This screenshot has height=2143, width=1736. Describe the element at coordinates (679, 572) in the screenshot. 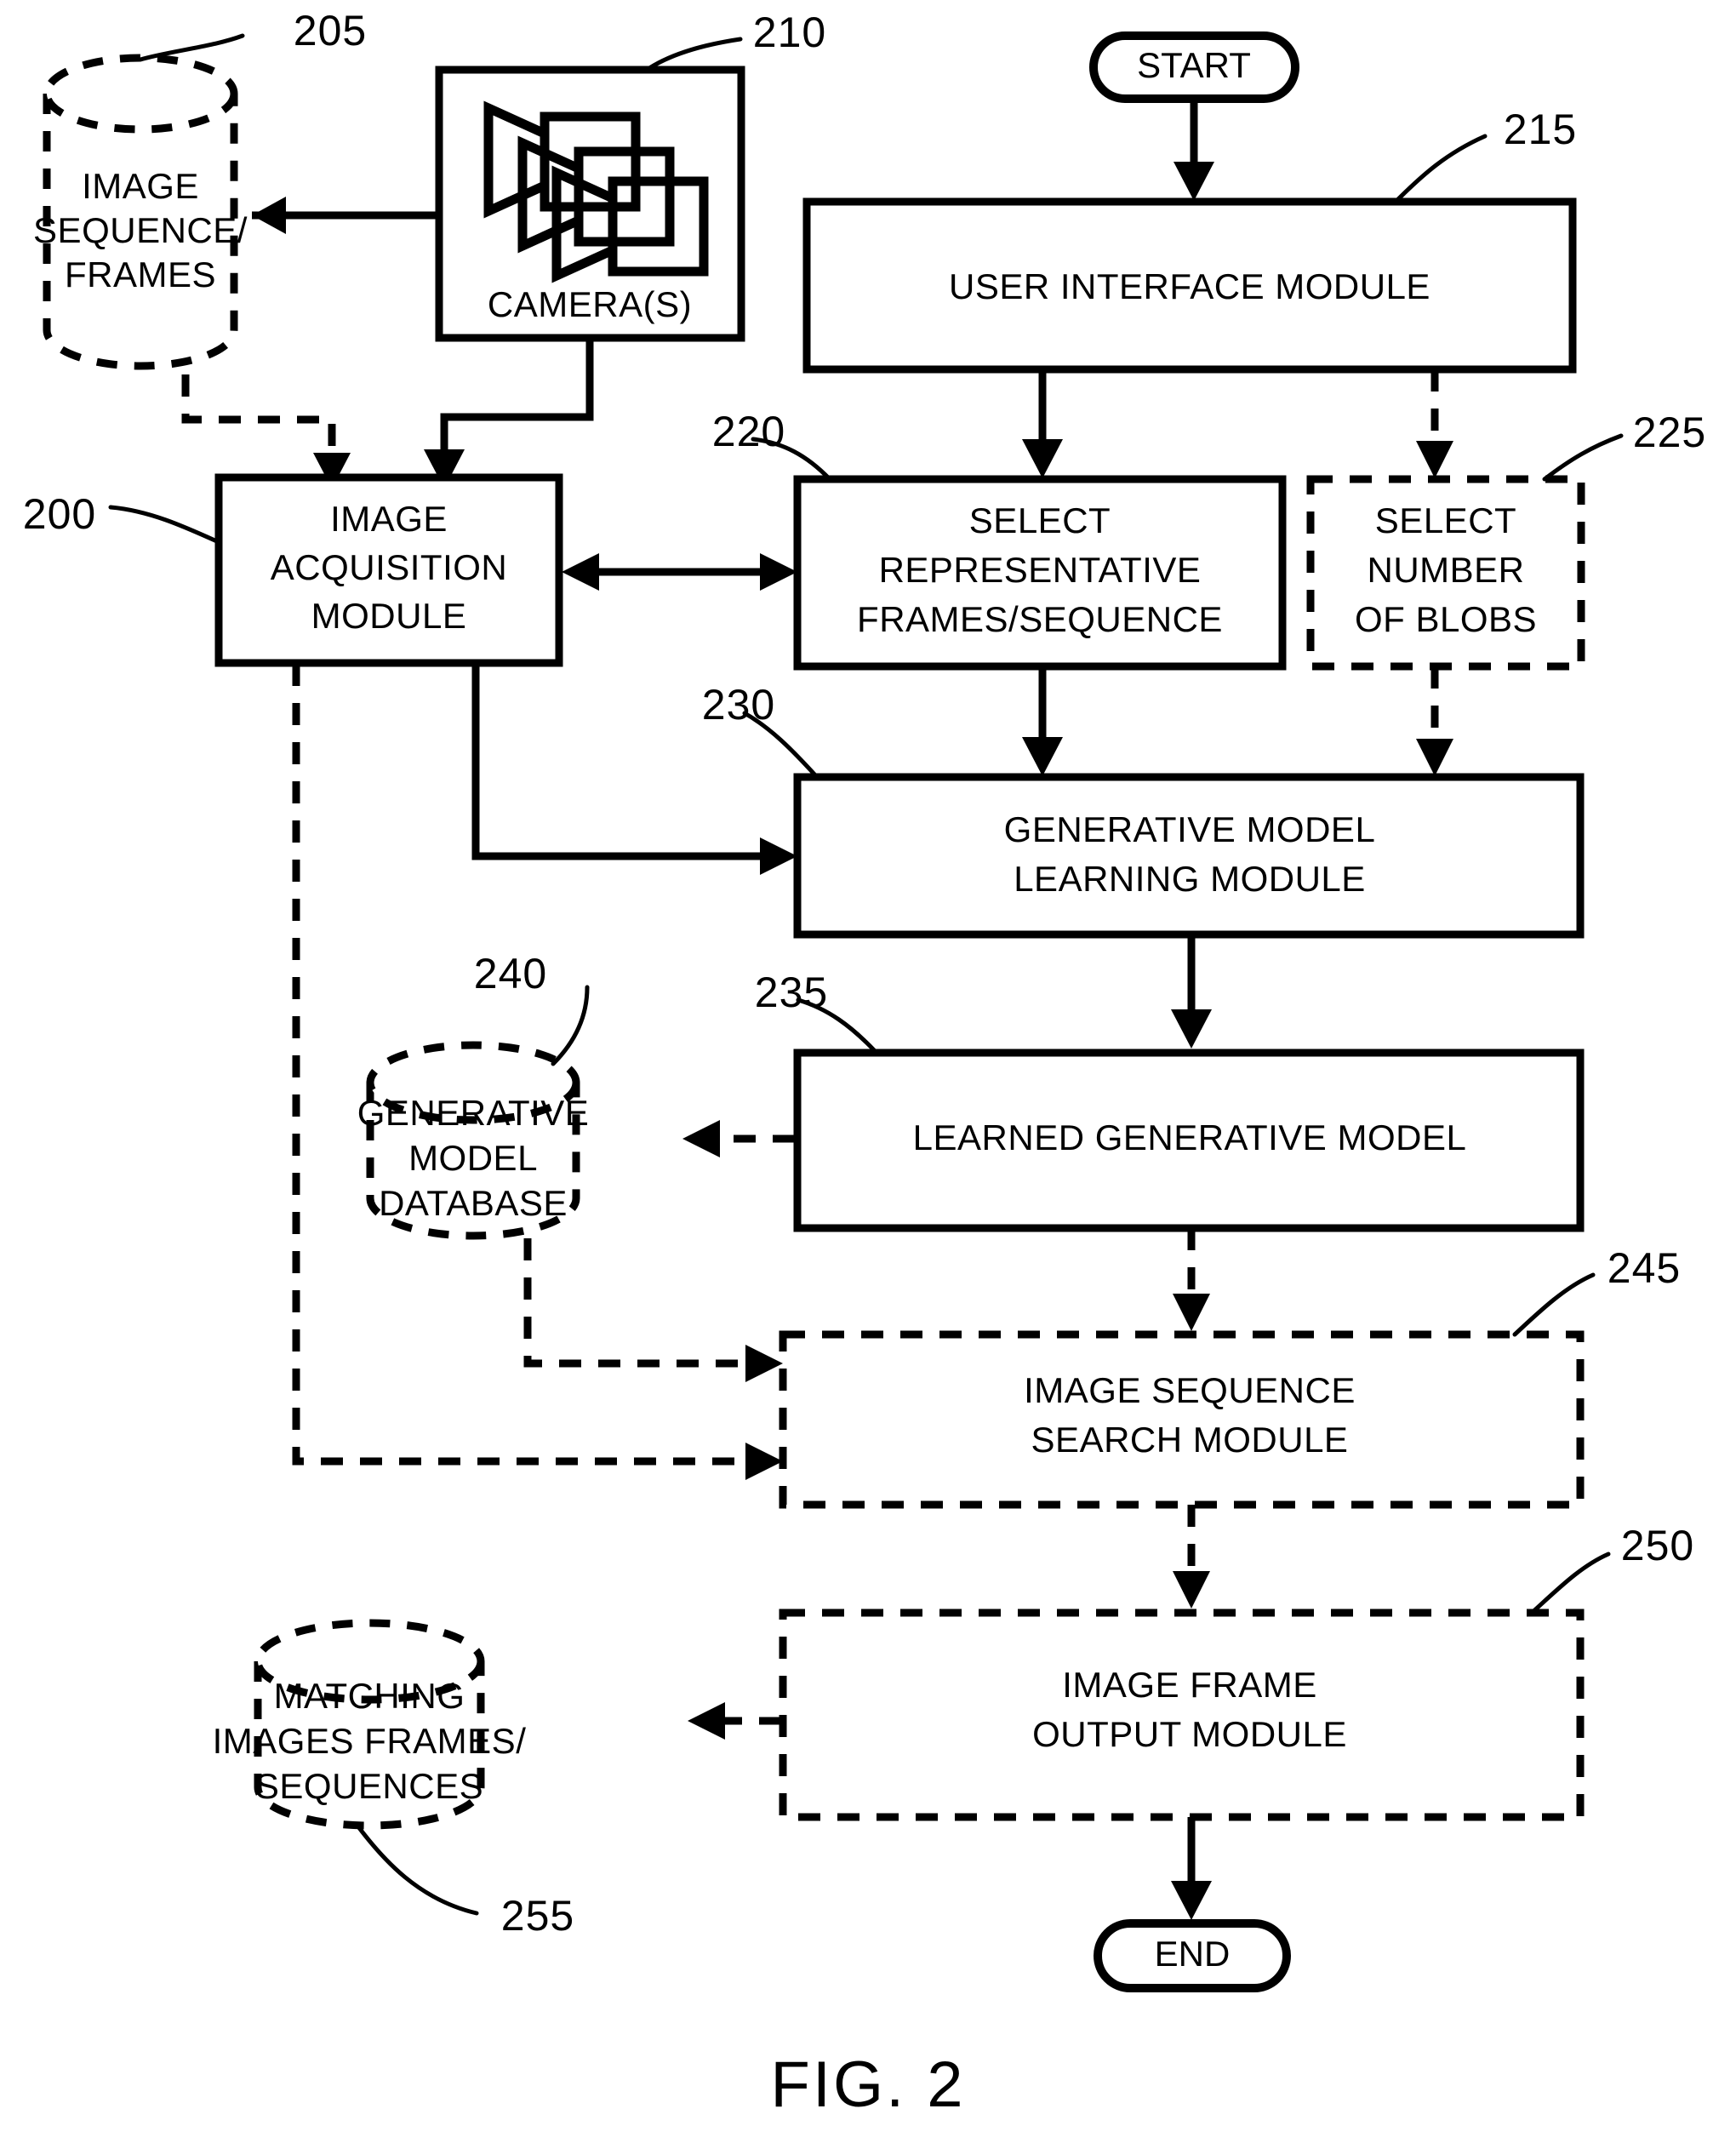

I see `connector-acquisition-to-select-frames-bidirectional` at that location.